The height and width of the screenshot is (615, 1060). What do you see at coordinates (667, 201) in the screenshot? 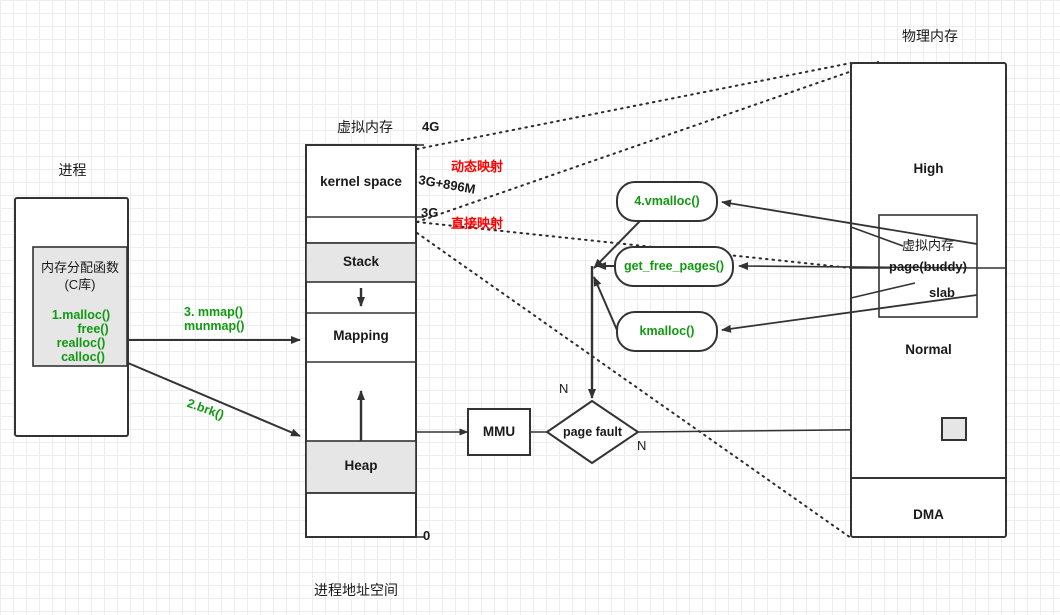
I see `allocator-vmalloc-label: 4.vmalloc()` at bounding box center [667, 201].